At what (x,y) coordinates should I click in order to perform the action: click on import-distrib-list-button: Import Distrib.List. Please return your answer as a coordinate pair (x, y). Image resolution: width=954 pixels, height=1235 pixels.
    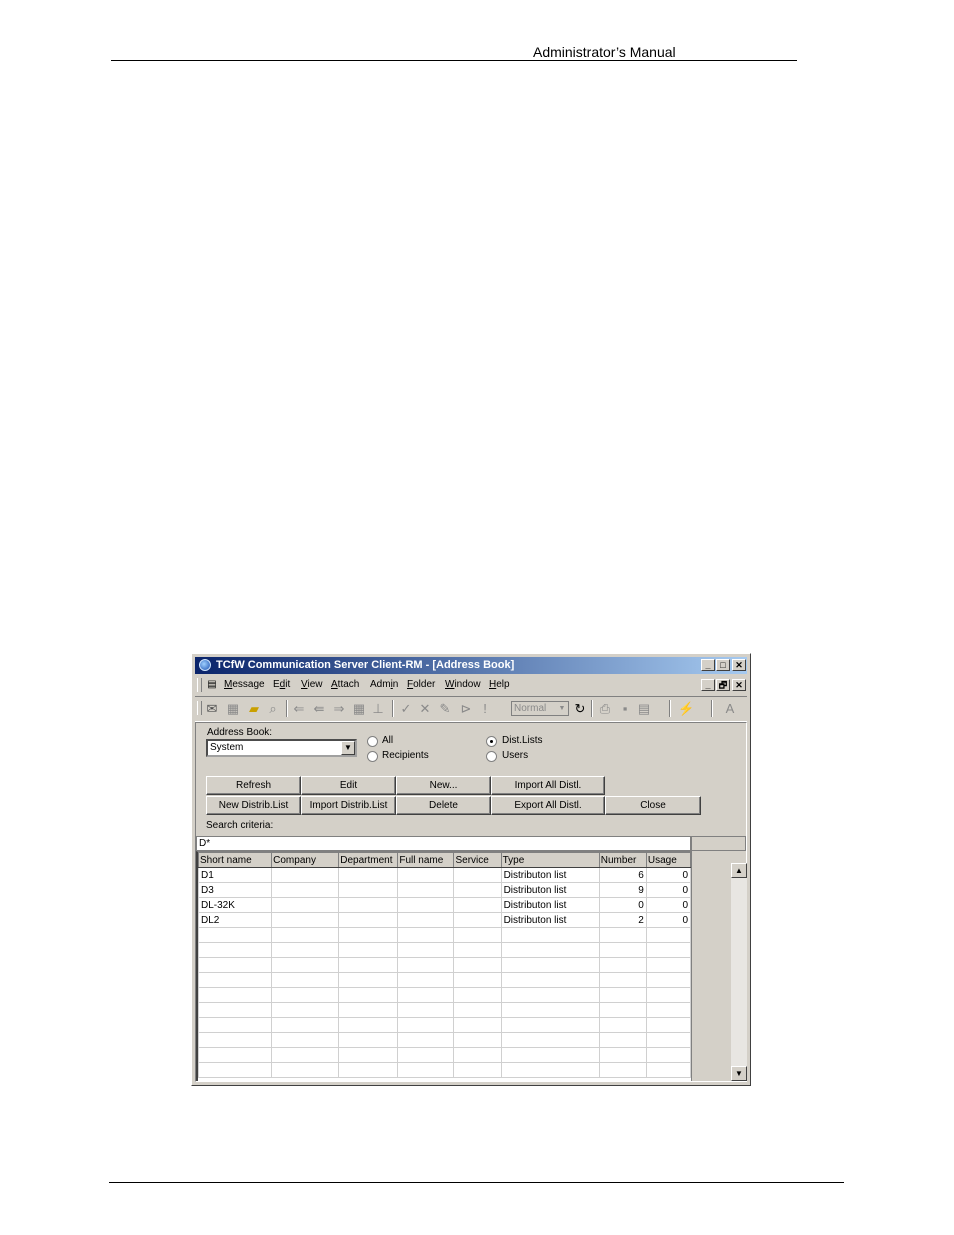
    Looking at the image, I should click on (348, 805).